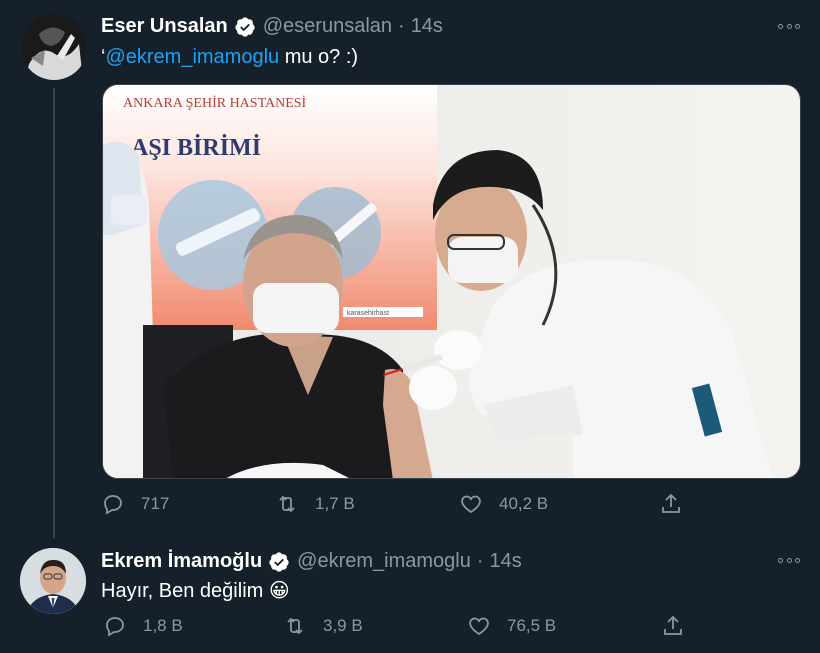  What do you see at coordinates (532, 625) in the screenshot?
I see `like-count: 76,5 B` at bounding box center [532, 625].